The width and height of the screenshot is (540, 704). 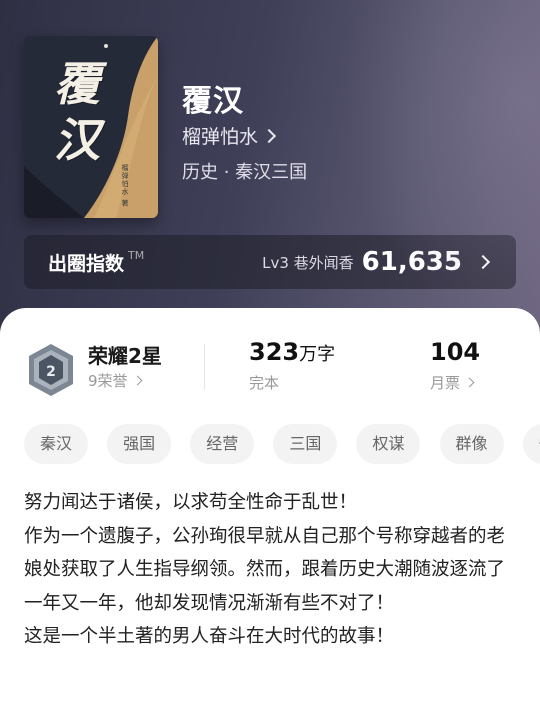 What do you see at coordinates (308, 262) in the screenshot?
I see `index-level: Lv3 巷外闻香` at bounding box center [308, 262].